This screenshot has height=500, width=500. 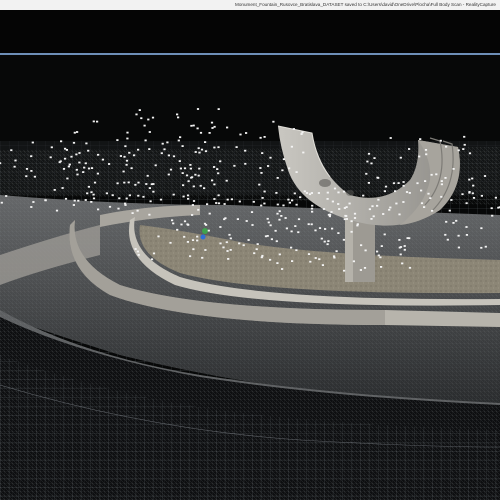 I want to click on ribbon-toolbar, so click(x=250, y=31).